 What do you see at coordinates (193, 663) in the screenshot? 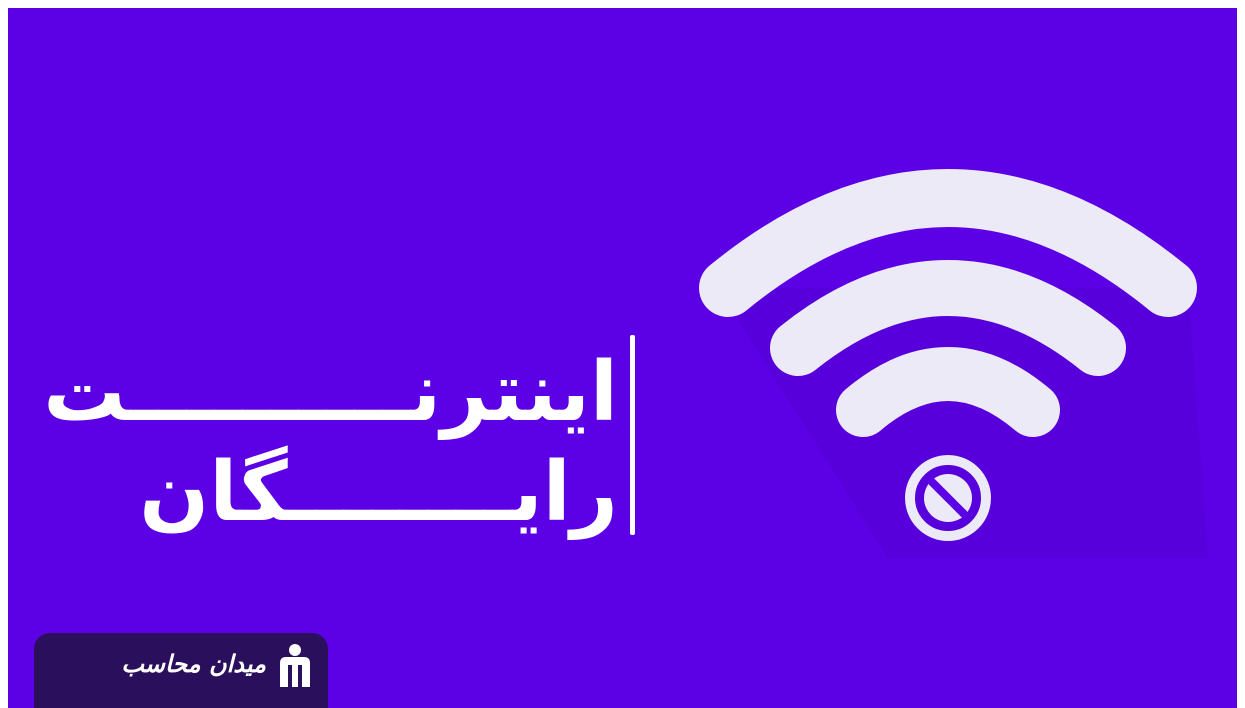
I see `brand-logo-text: میدان محاسب` at bounding box center [193, 663].